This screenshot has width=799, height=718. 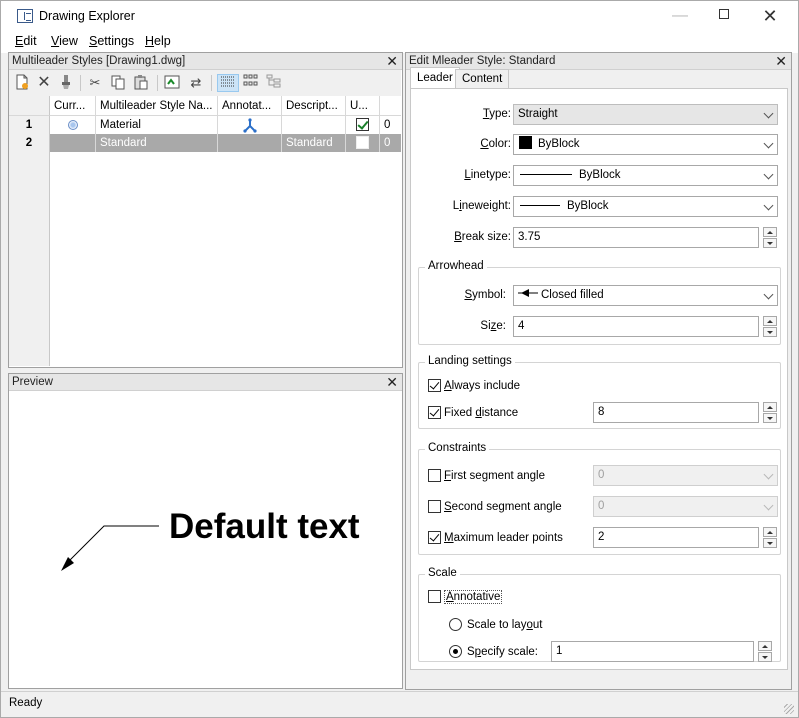 I want to click on style-name: Standard, so click(x=157, y=143).